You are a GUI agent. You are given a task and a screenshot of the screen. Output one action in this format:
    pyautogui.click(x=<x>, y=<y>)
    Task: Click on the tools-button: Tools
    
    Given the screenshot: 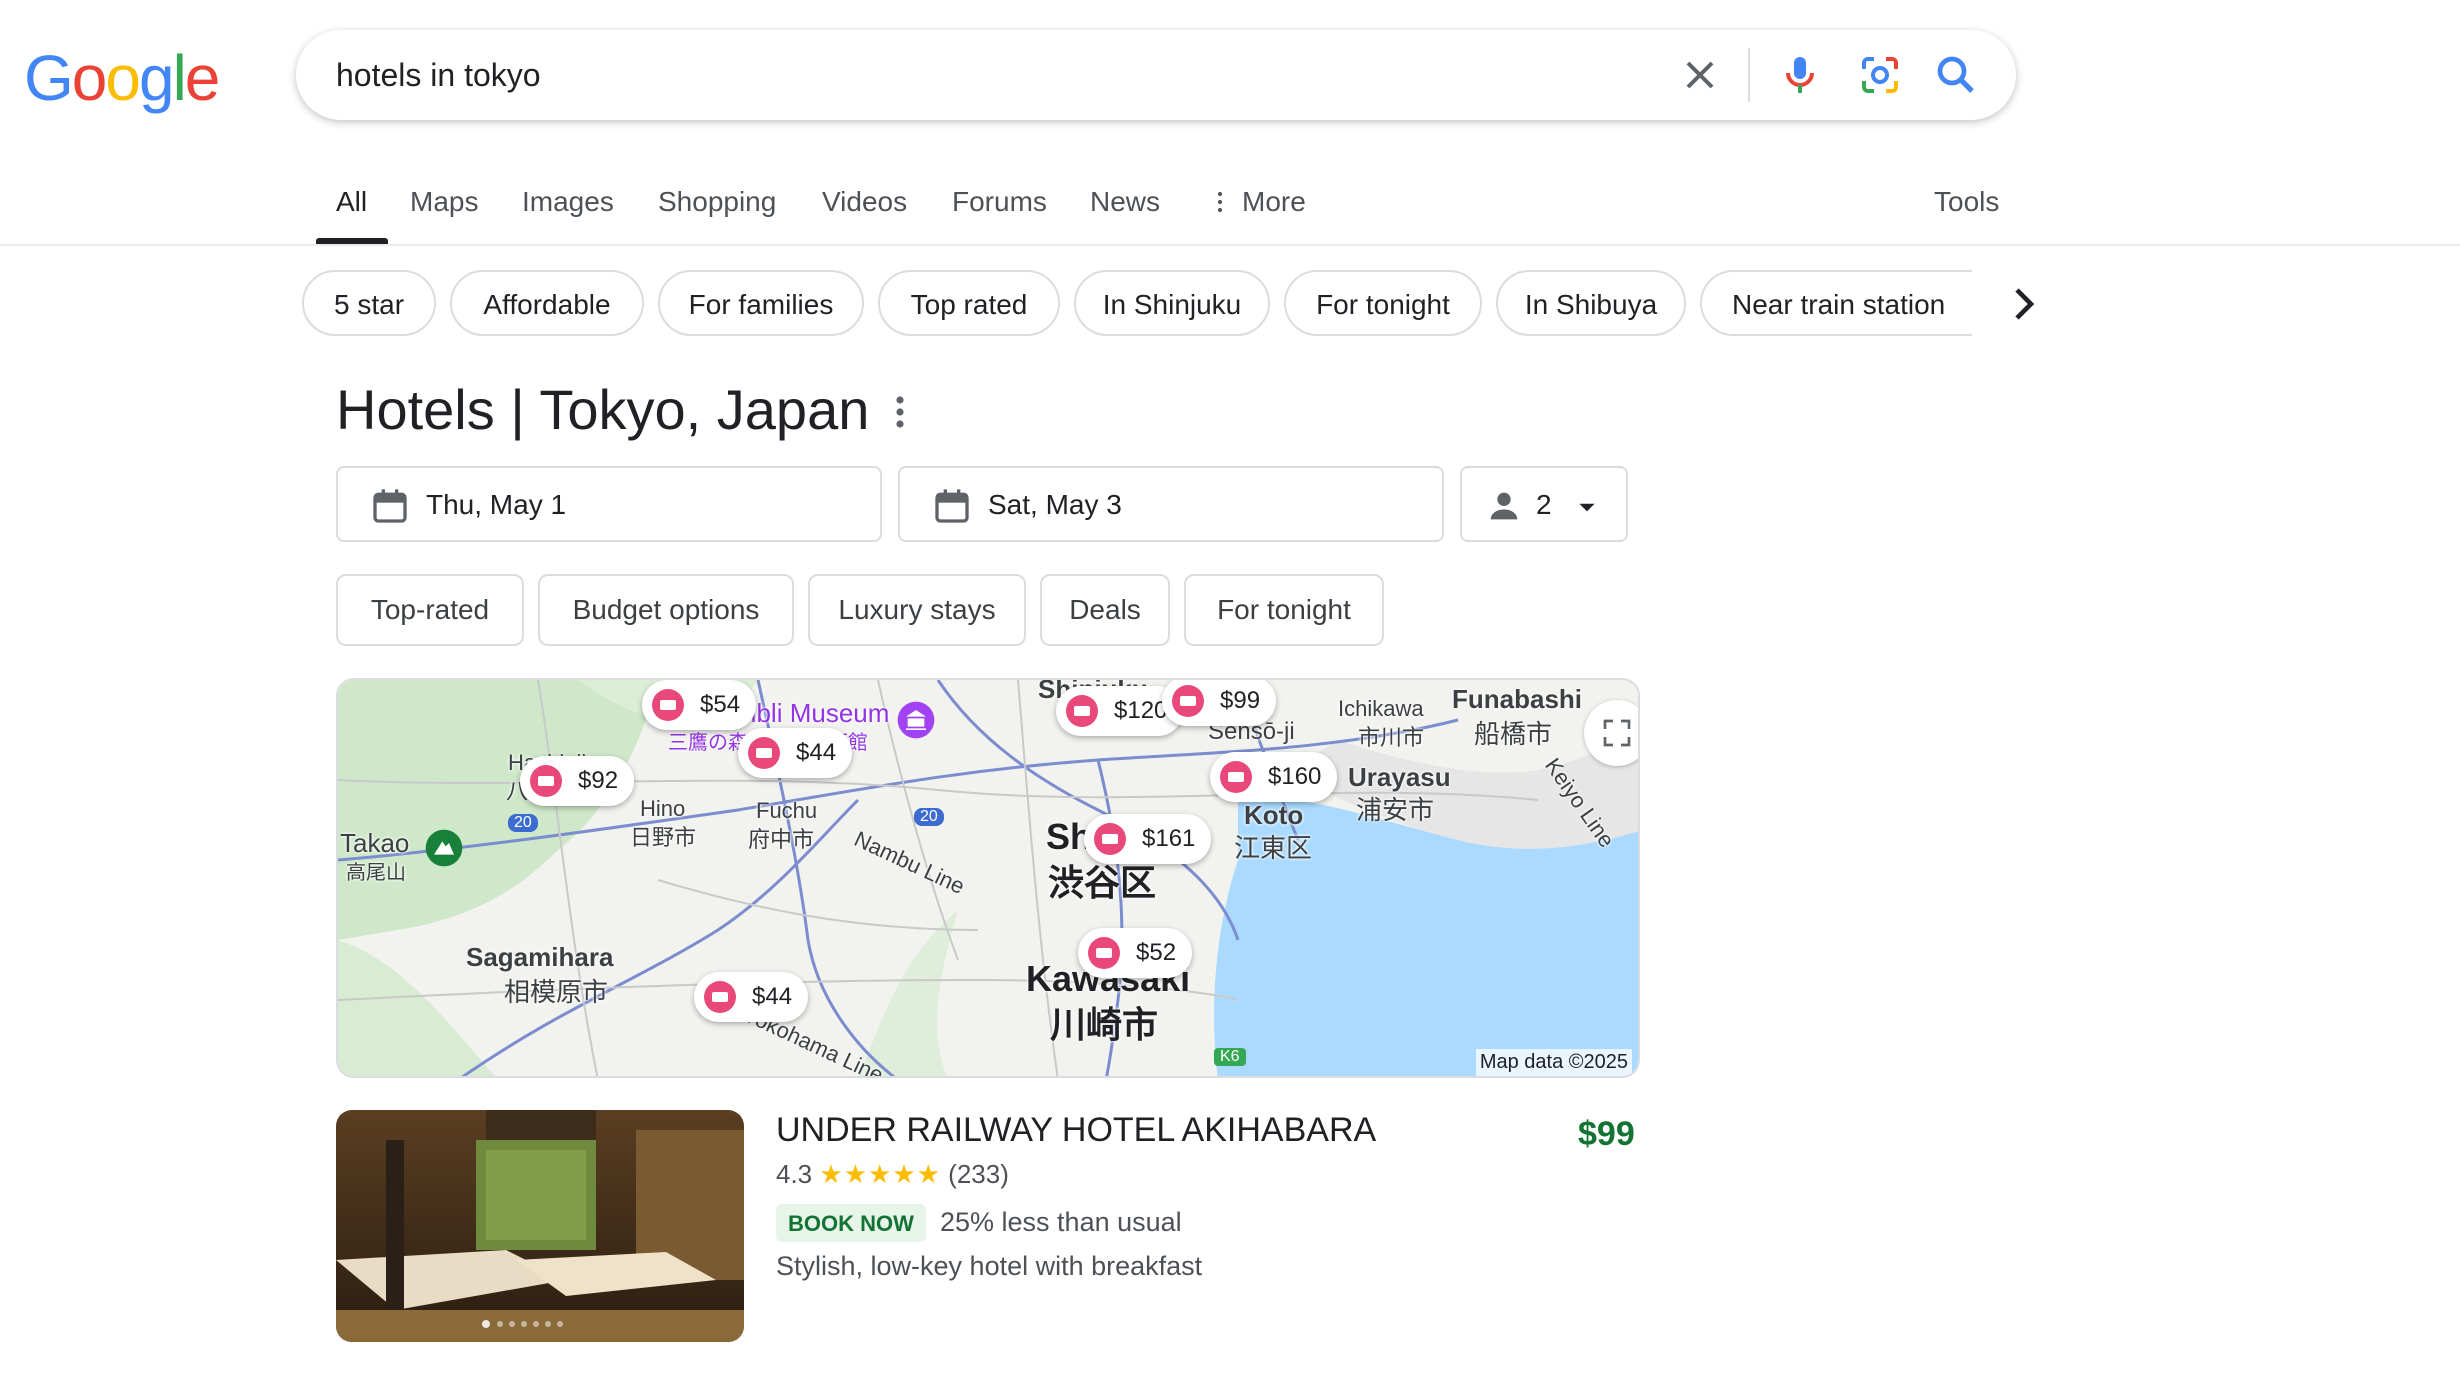 What is the action you would take?
    pyautogui.click(x=1966, y=202)
    